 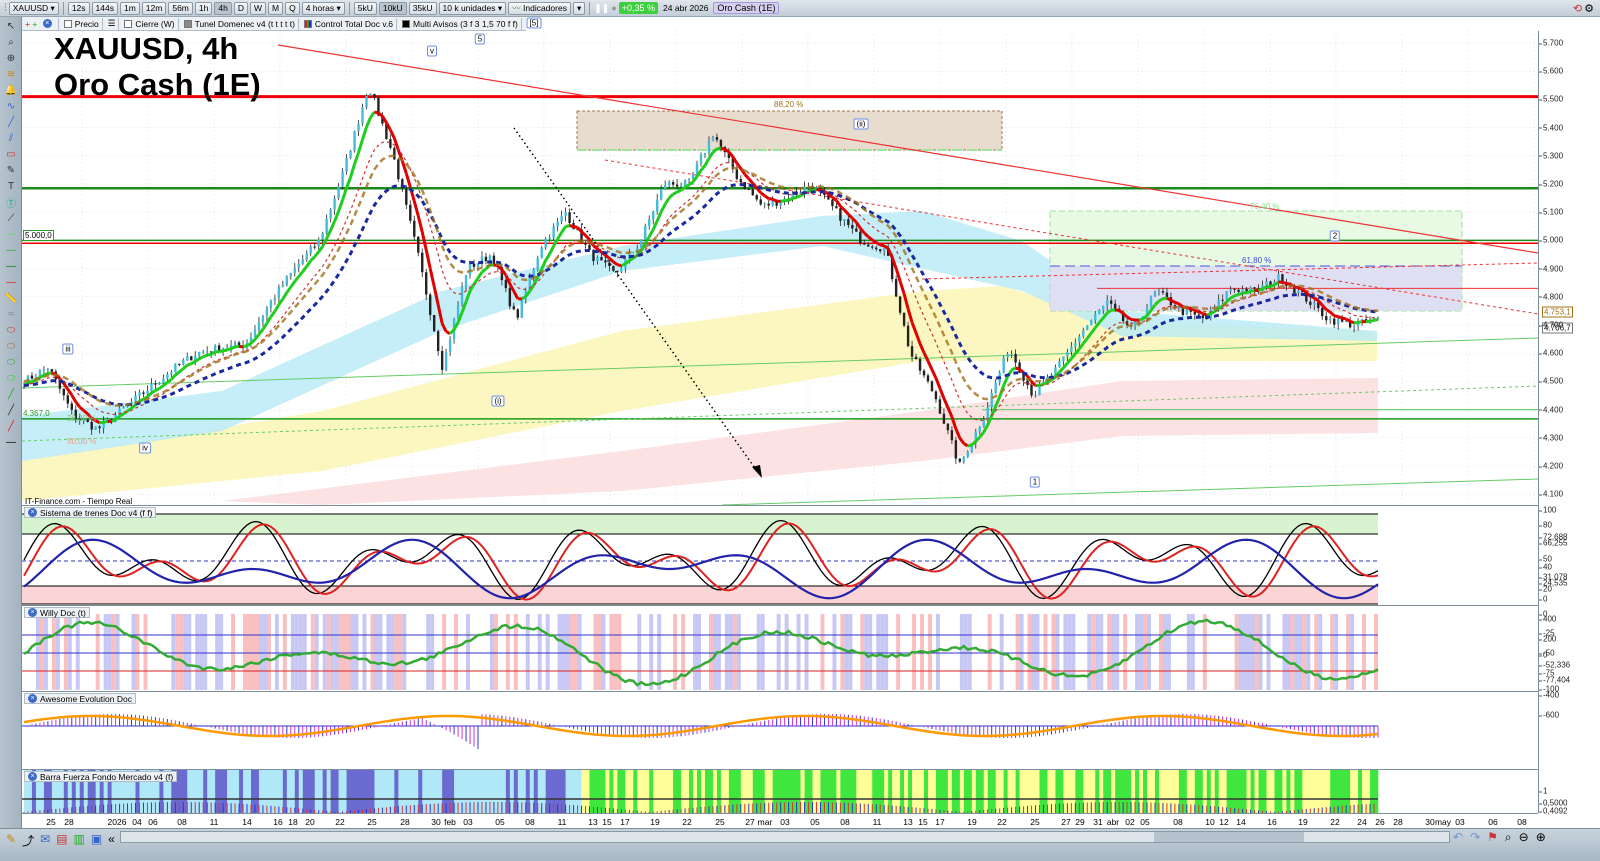 What do you see at coordinates (392, 8) in the screenshot?
I see `unit-10kU: 10kU` at bounding box center [392, 8].